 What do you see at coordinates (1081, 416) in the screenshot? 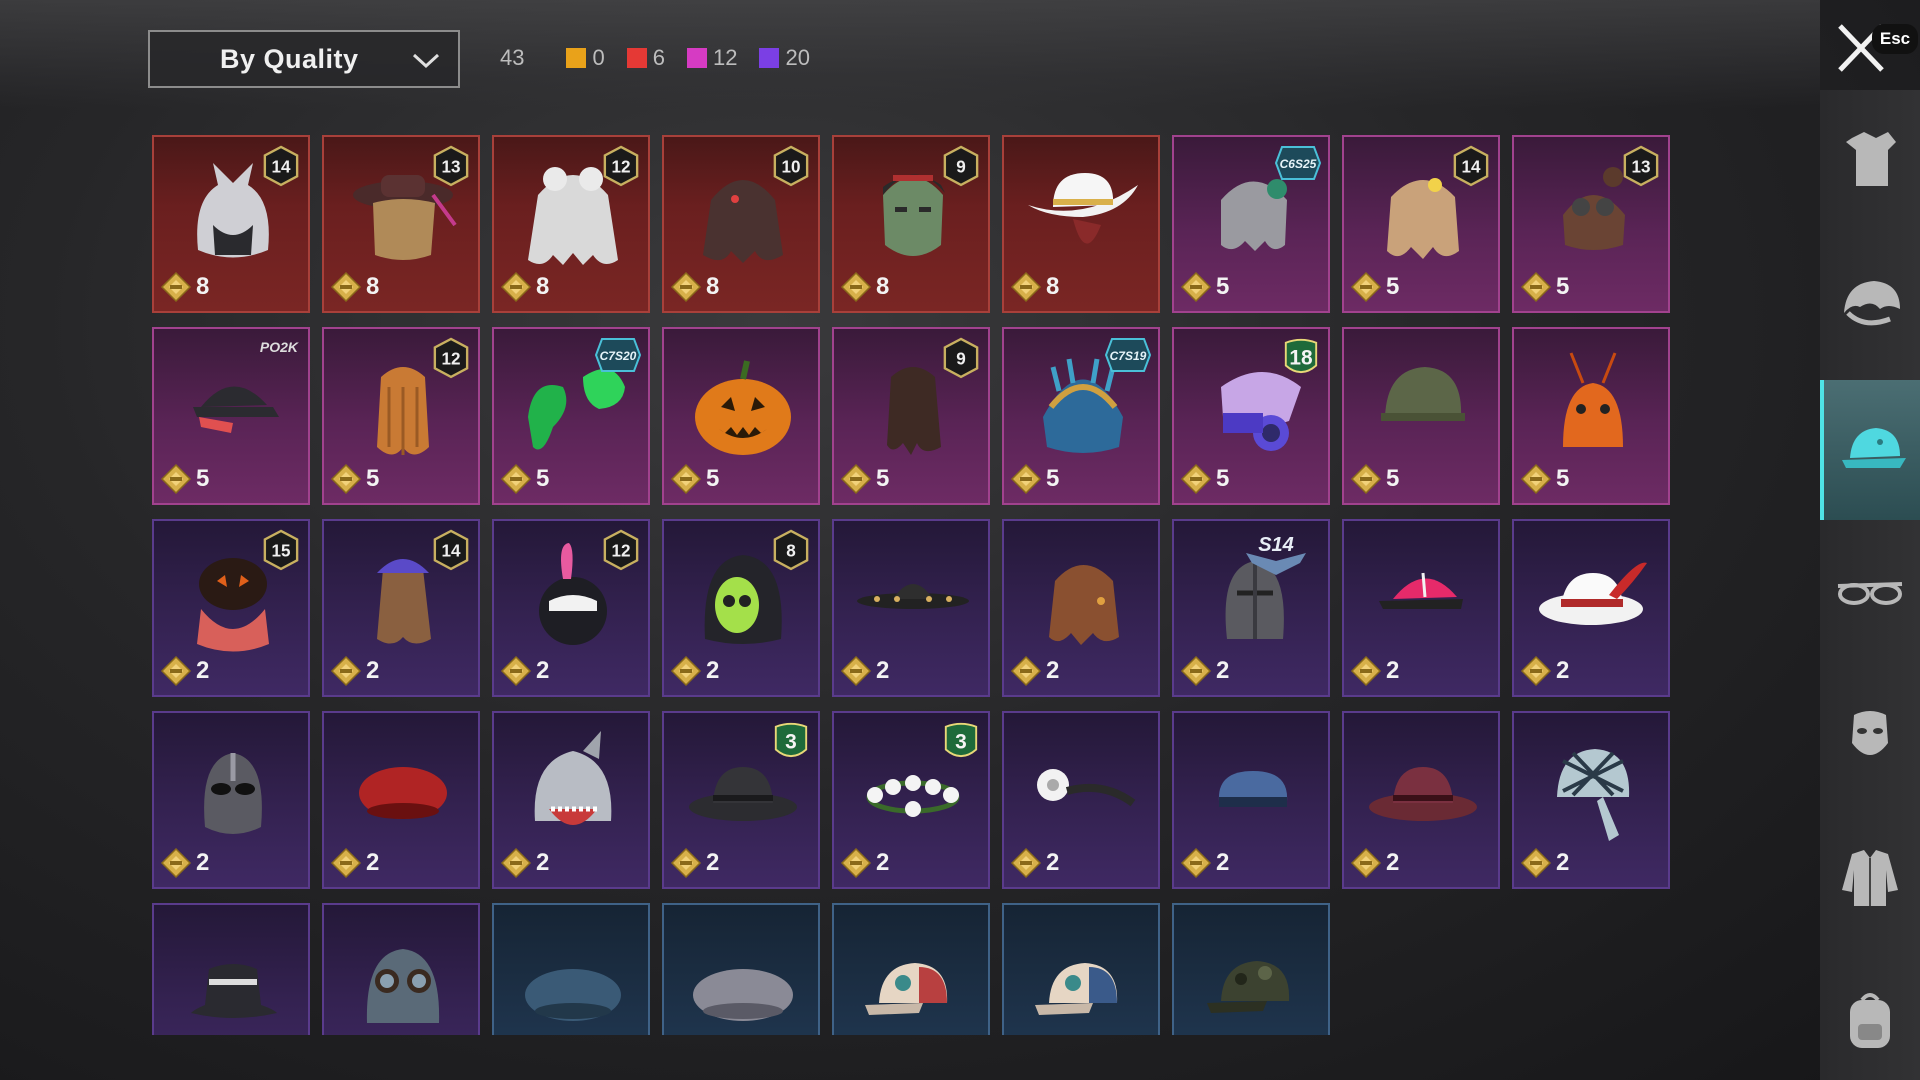
I see `item-card: C7S19 5` at bounding box center [1081, 416].